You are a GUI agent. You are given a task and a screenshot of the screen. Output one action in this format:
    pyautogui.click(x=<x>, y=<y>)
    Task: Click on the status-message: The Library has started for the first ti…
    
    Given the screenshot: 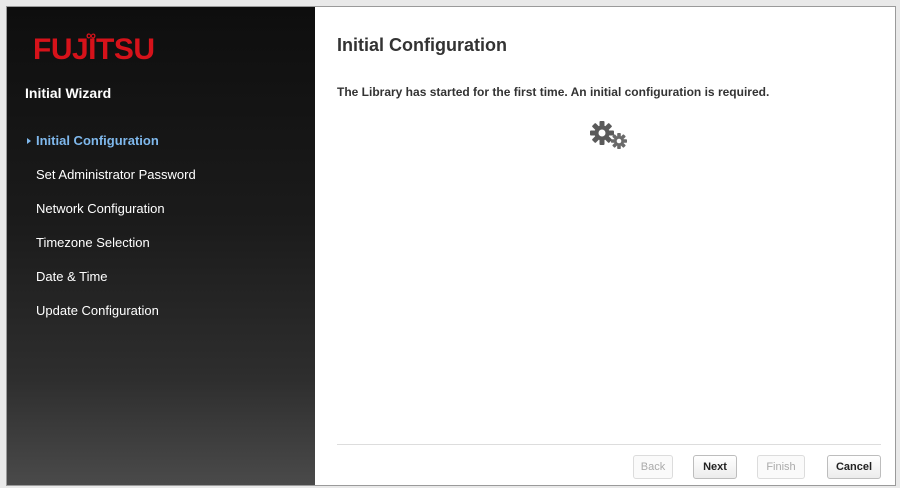 What is the action you would take?
    pyautogui.click(x=553, y=92)
    